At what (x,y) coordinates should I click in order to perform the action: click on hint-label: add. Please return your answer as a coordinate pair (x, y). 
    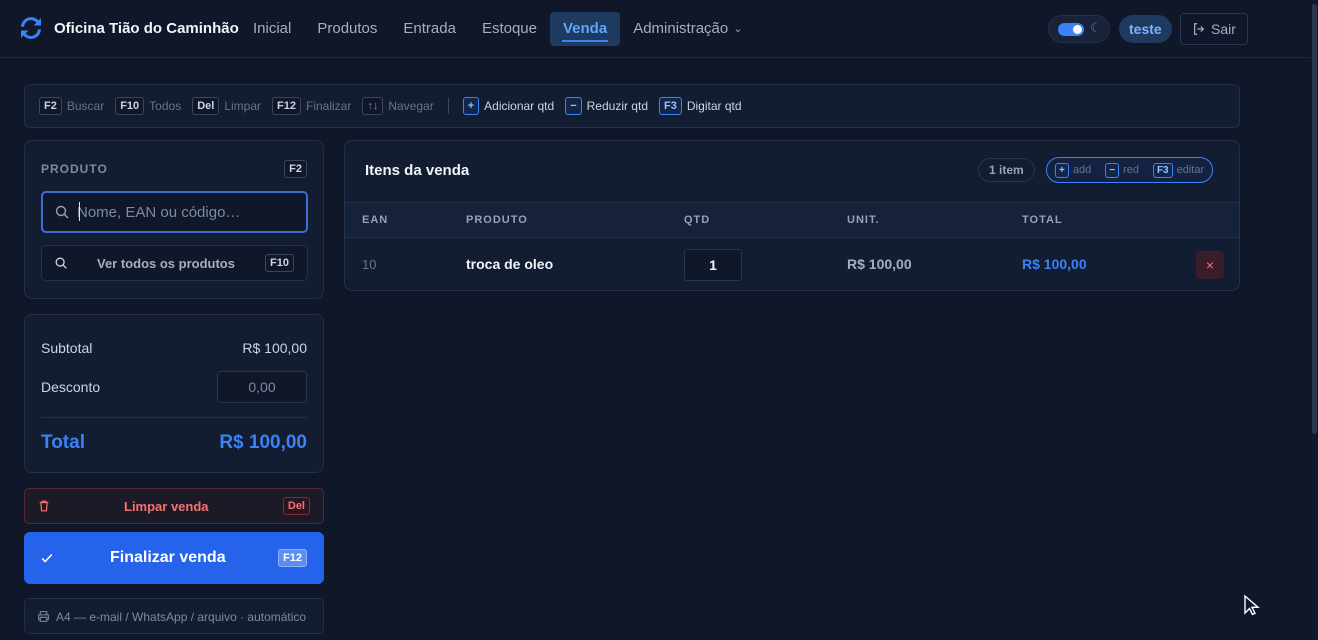
    Looking at the image, I should click on (1082, 170).